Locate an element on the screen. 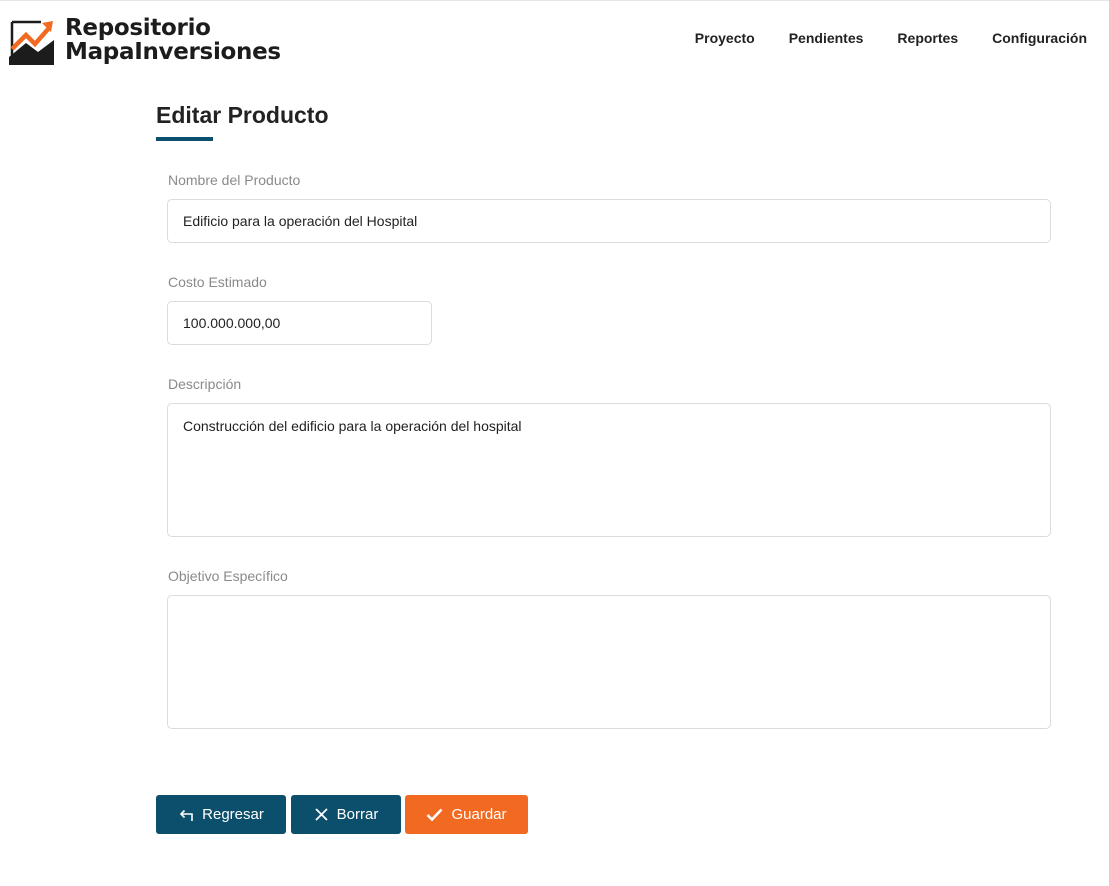 Image resolution: width=1109 pixels, height=886 pixels. product-name-input is located at coordinates (609, 221).